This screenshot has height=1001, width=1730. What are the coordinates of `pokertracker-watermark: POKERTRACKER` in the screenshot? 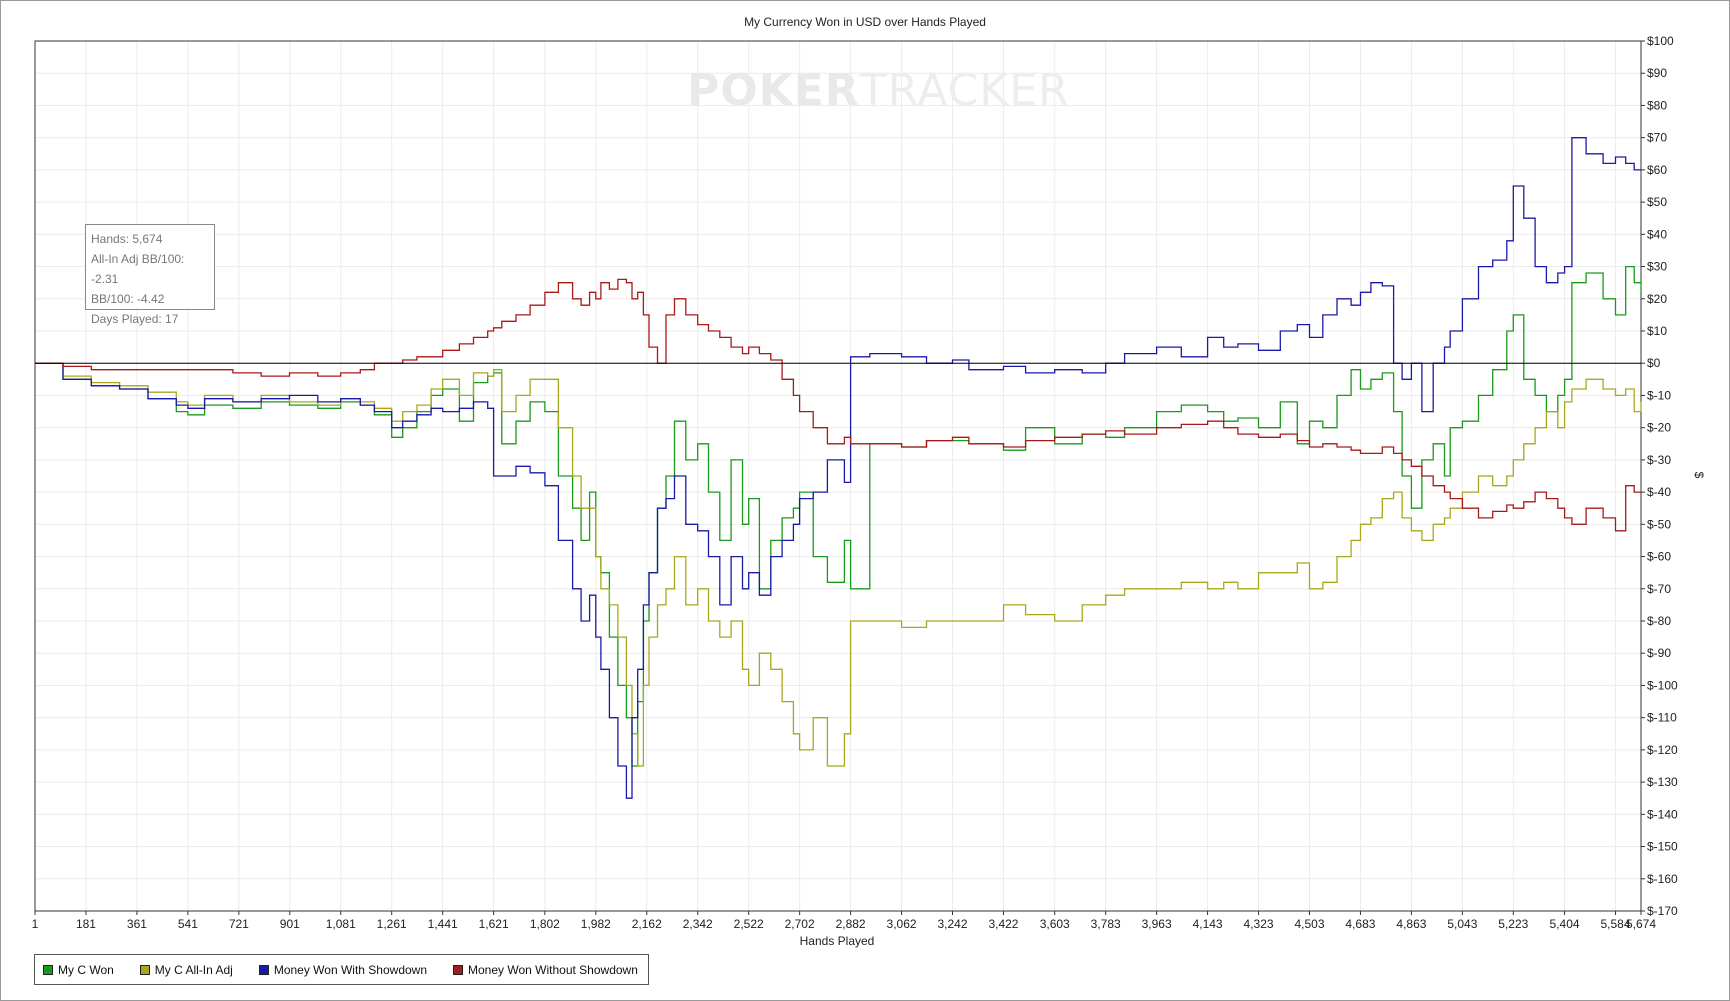 It's located at (878, 90).